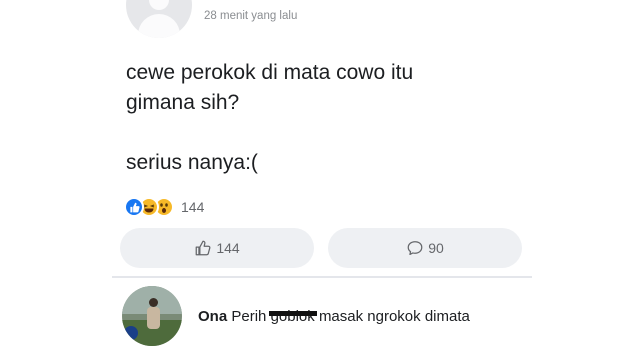 The height and width of the screenshot is (360, 640). I want to click on comment-count: 90, so click(436, 248).